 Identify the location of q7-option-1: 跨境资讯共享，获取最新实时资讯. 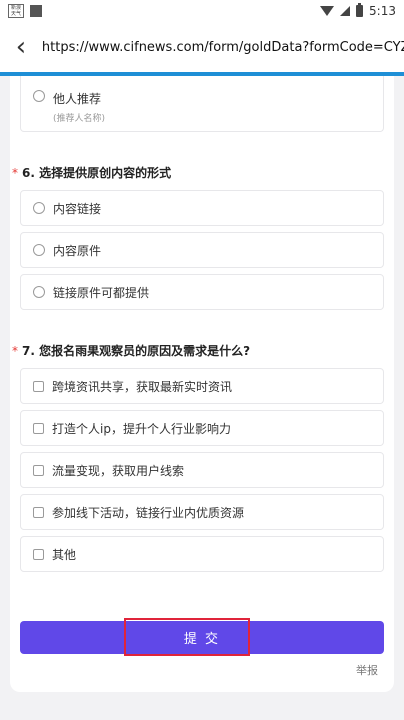
(202, 386).